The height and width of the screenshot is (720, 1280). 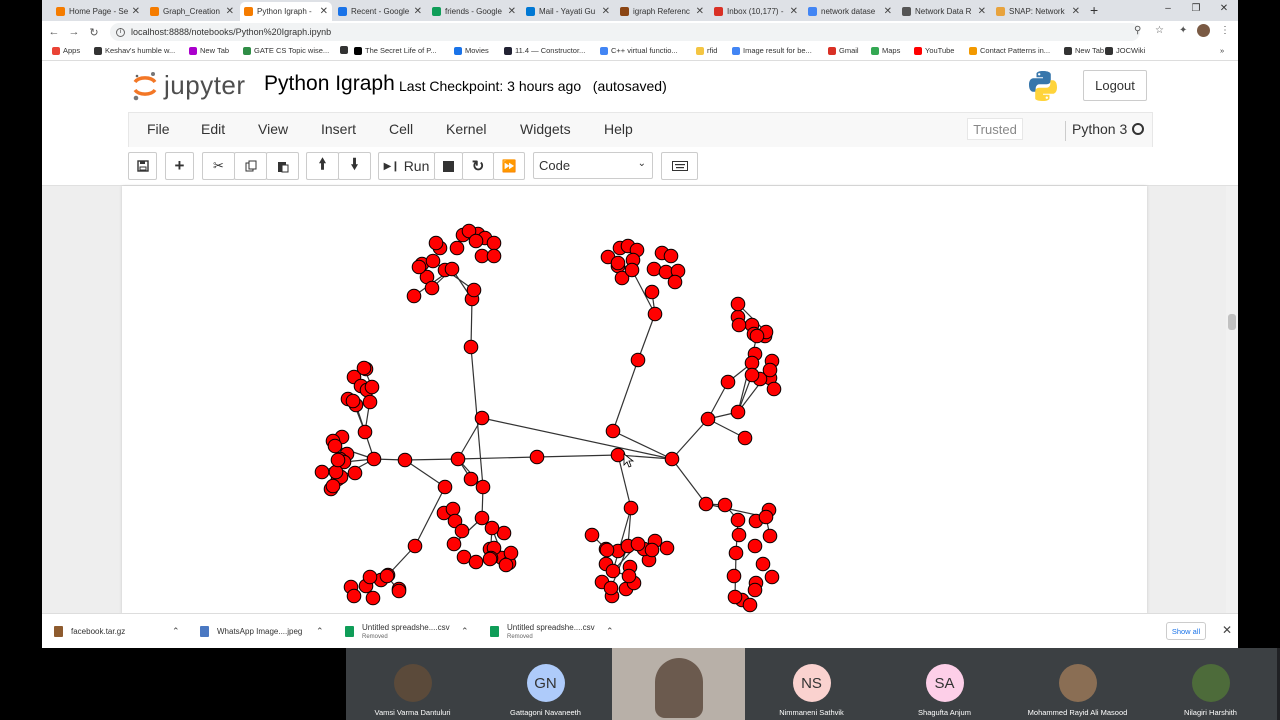 What do you see at coordinates (406, 166) in the screenshot?
I see `run-button: ▶❙ Run` at bounding box center [406, 166].